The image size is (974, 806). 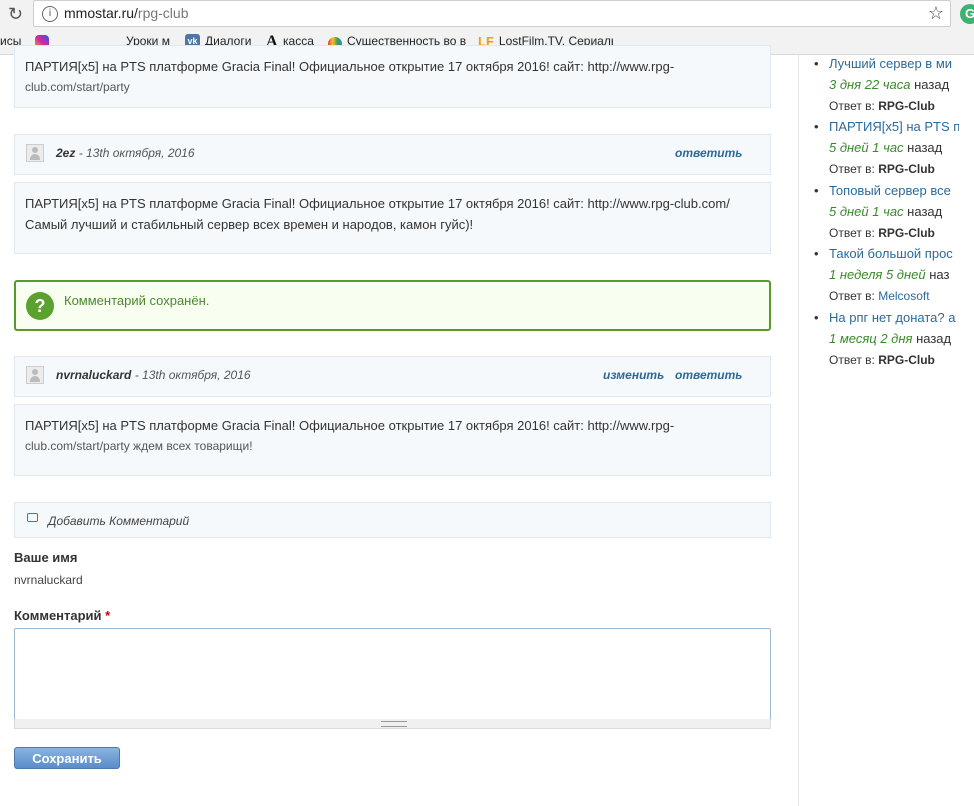 What do you see at coordinates (108, 615) in the screenshot?
I see `required-mark: *` at bounding box center [108, 615].